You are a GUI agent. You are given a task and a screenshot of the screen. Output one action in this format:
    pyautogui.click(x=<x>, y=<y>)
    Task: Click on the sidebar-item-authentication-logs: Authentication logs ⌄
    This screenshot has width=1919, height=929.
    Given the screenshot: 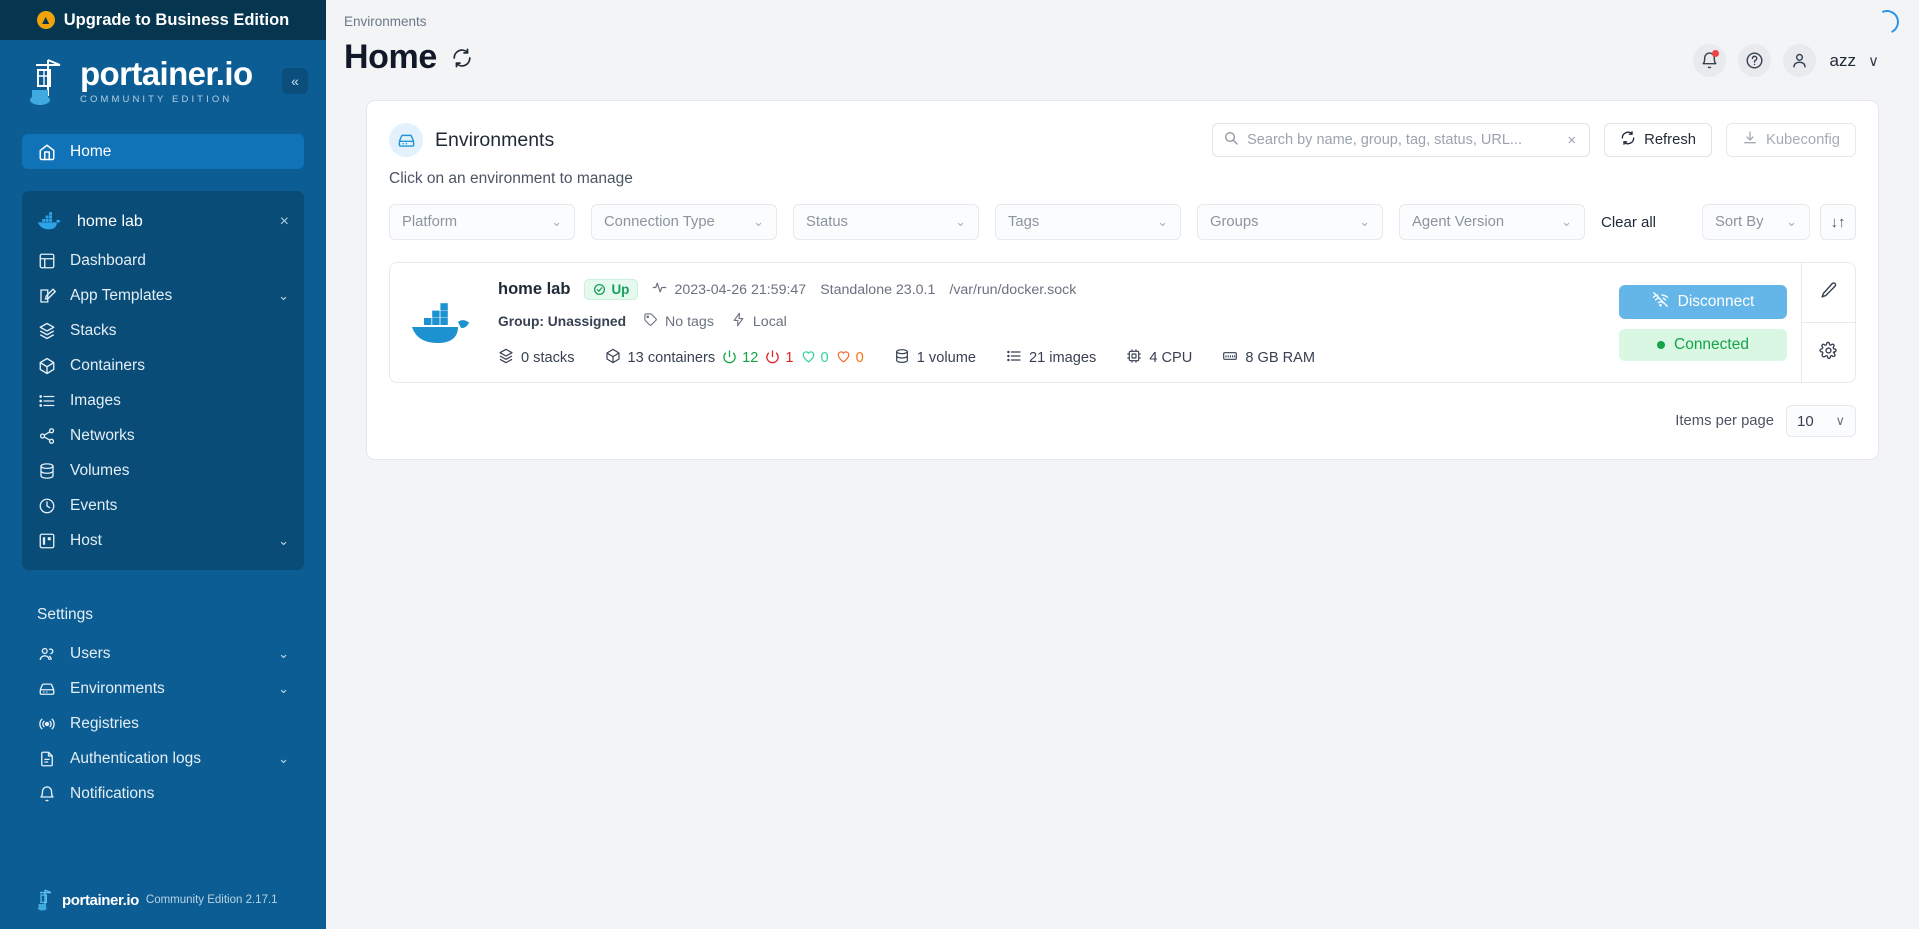 What is the action you would take?
    pyautogui.click(x=163, y=758)
    